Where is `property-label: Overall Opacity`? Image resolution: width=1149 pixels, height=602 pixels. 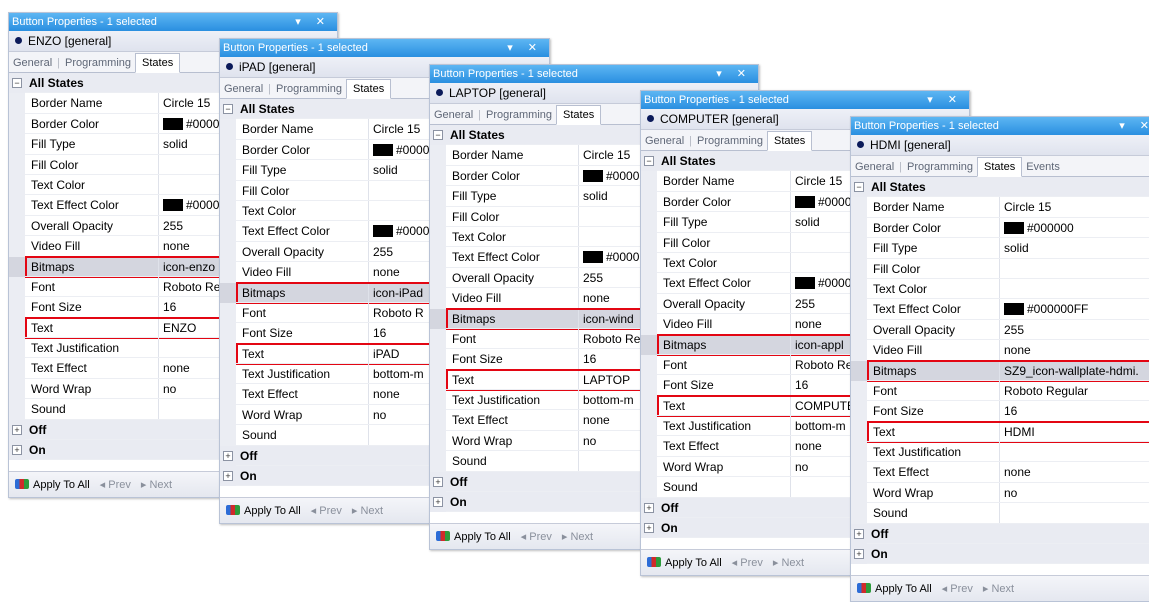 property-label: Overall Opacity is located at coordinates (493, 277).